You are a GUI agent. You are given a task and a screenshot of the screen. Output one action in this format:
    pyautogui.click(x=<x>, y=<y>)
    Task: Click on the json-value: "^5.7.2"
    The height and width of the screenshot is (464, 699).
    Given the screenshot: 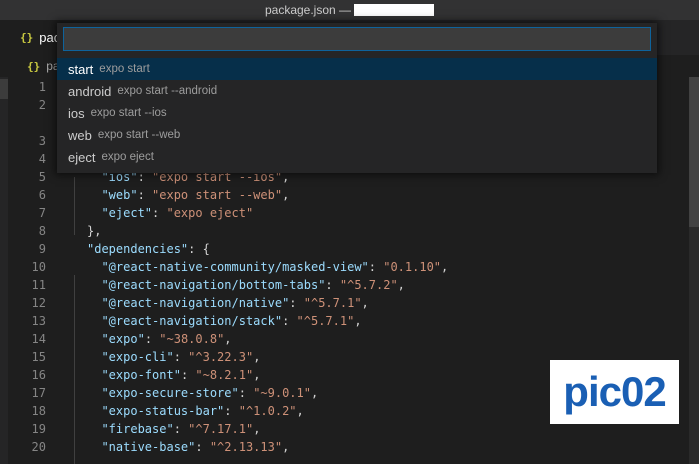 What is the action you would take?
    pyautogui.click(x=368, y=285)
    